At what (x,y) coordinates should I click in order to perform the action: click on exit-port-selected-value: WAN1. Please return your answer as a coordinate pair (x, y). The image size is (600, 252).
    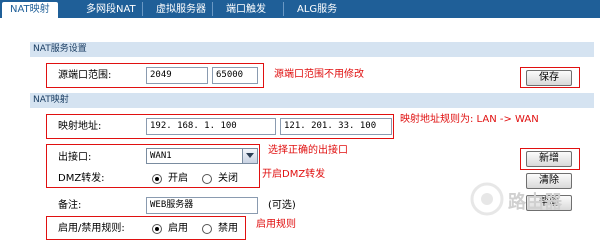
    Looking at the image, I should click on (161, 156).